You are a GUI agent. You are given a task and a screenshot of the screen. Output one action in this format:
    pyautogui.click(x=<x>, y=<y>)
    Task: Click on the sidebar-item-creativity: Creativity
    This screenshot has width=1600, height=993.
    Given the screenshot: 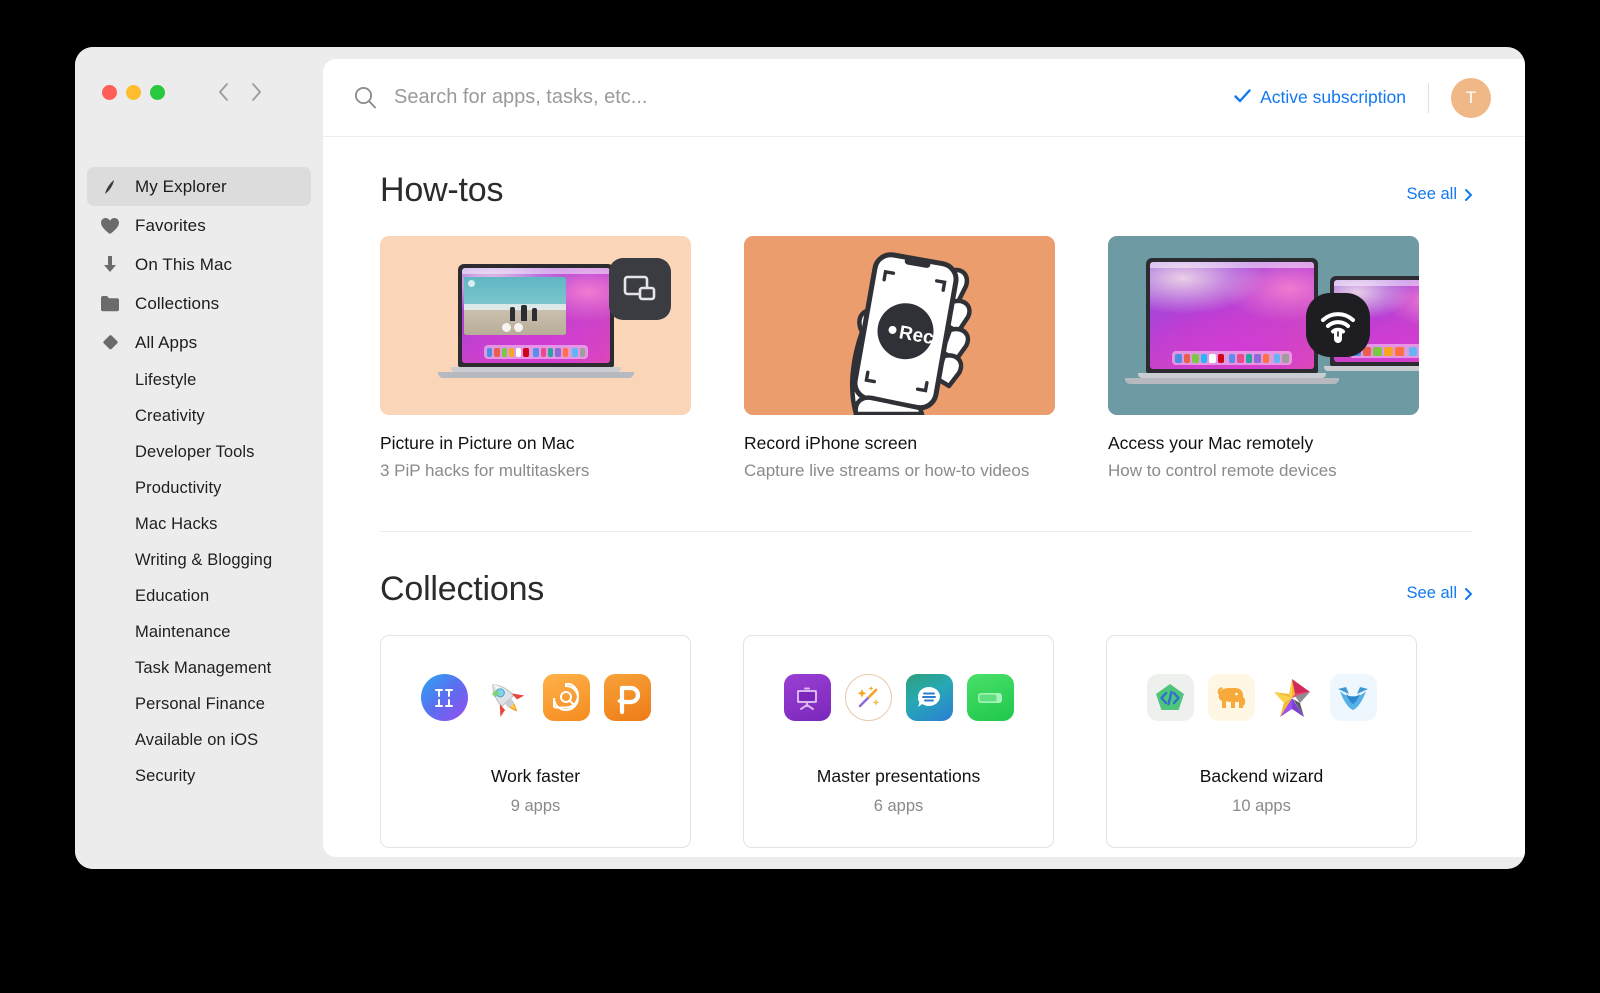 What is the action you would take?
    pyautogui.click(x=199, y=416)
    